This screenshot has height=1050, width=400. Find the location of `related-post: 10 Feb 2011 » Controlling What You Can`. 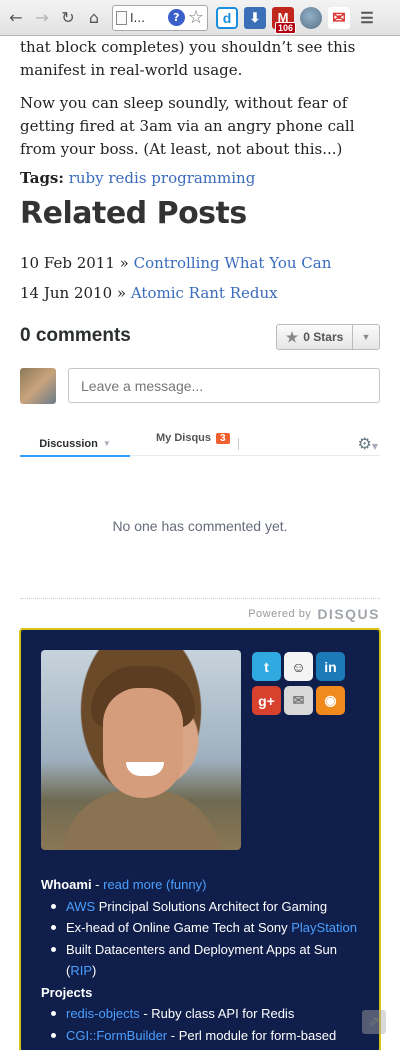

related-post: 10 Feb 2011 » Controlling What You Can is located at coordinates (175, 263).